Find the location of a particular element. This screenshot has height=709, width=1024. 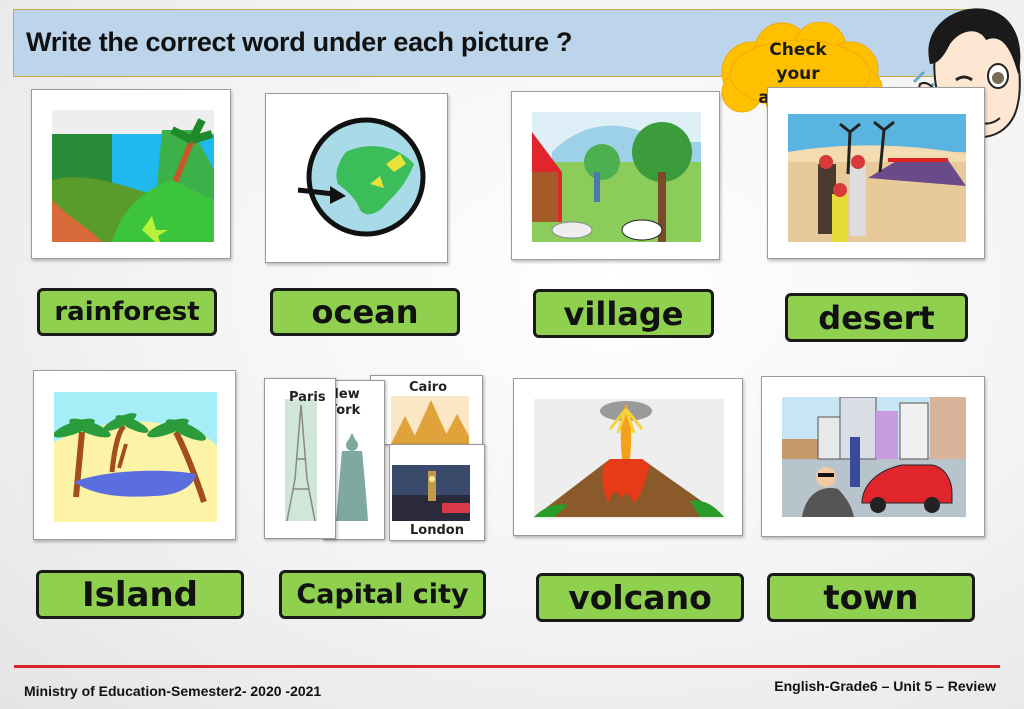

picture-frame-volcano is located at coordinates (628, 457).